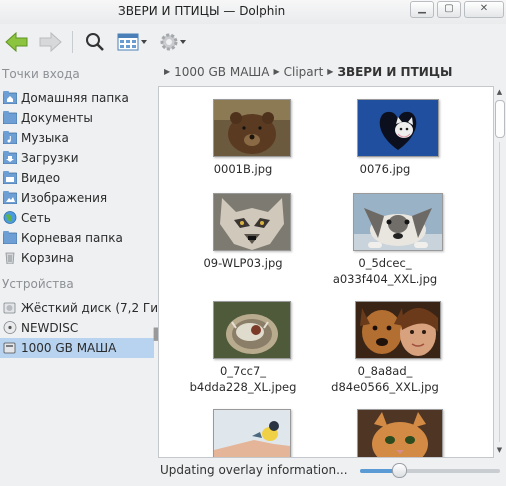 The image size is (506, 486). Describe the element at coordinates (252, 128) in the screenshot. I see `thumbnail-bear` at that location.